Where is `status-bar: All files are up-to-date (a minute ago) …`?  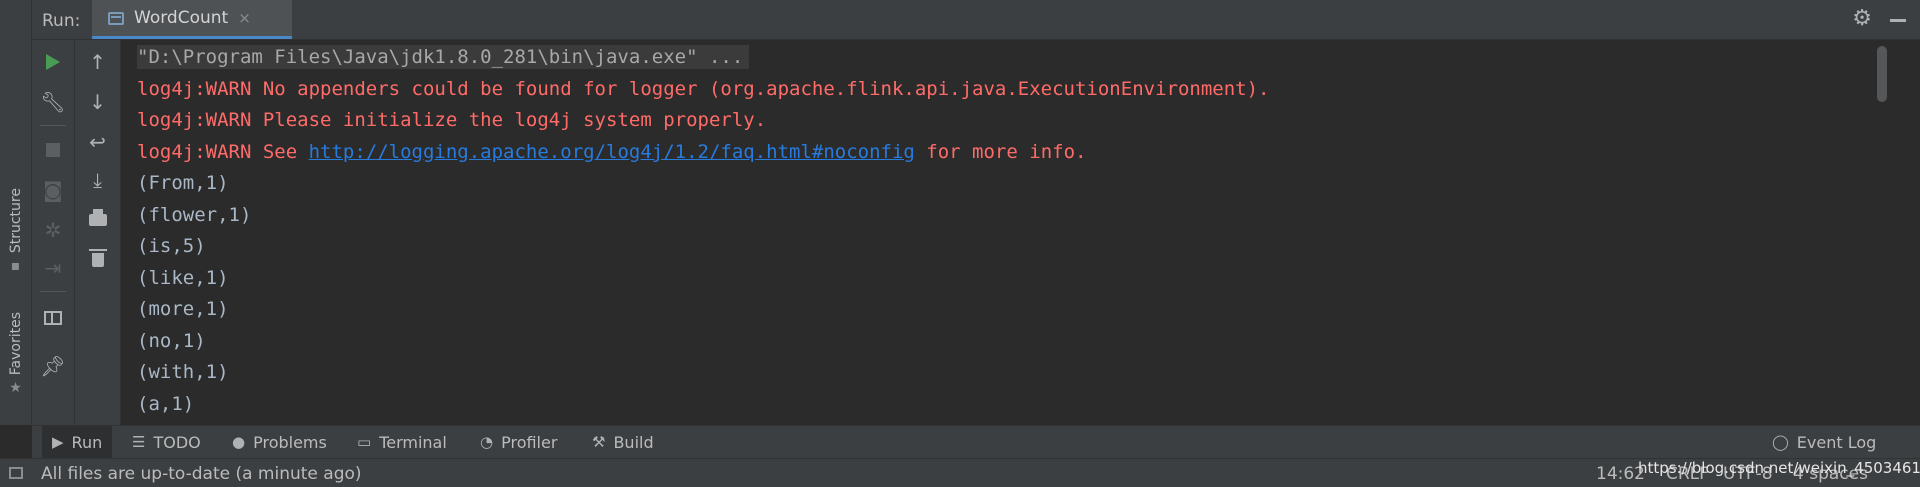 status-bar: All files are up-to-date (a minute ago) … is located at coordinates (960, 472).